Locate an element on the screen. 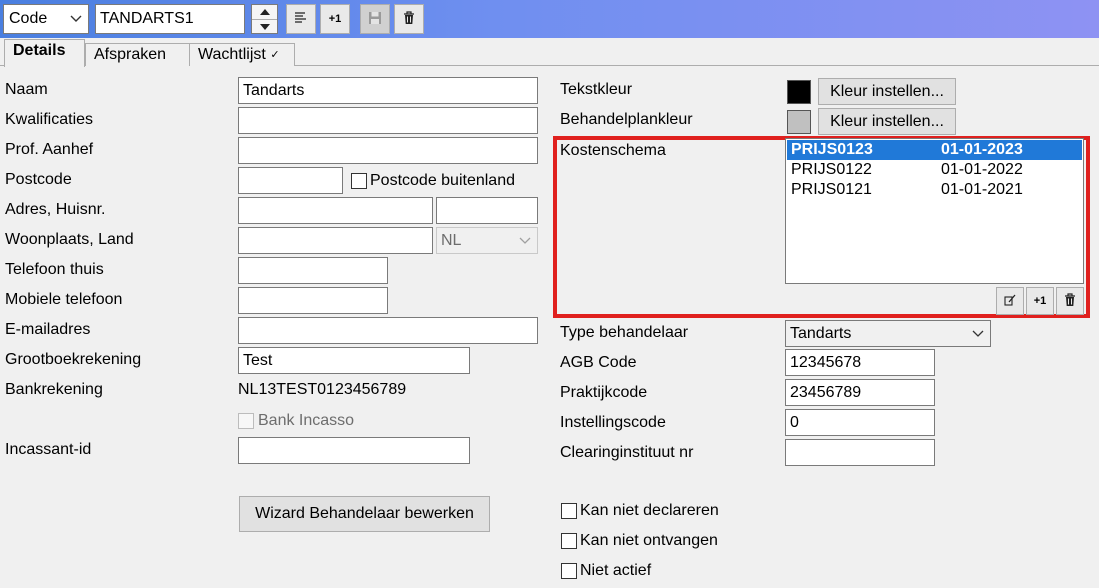 The image size is (1099, 588). tab-wachtlijst: Wachtlijst ✓ is located at coordinates (242, 54).